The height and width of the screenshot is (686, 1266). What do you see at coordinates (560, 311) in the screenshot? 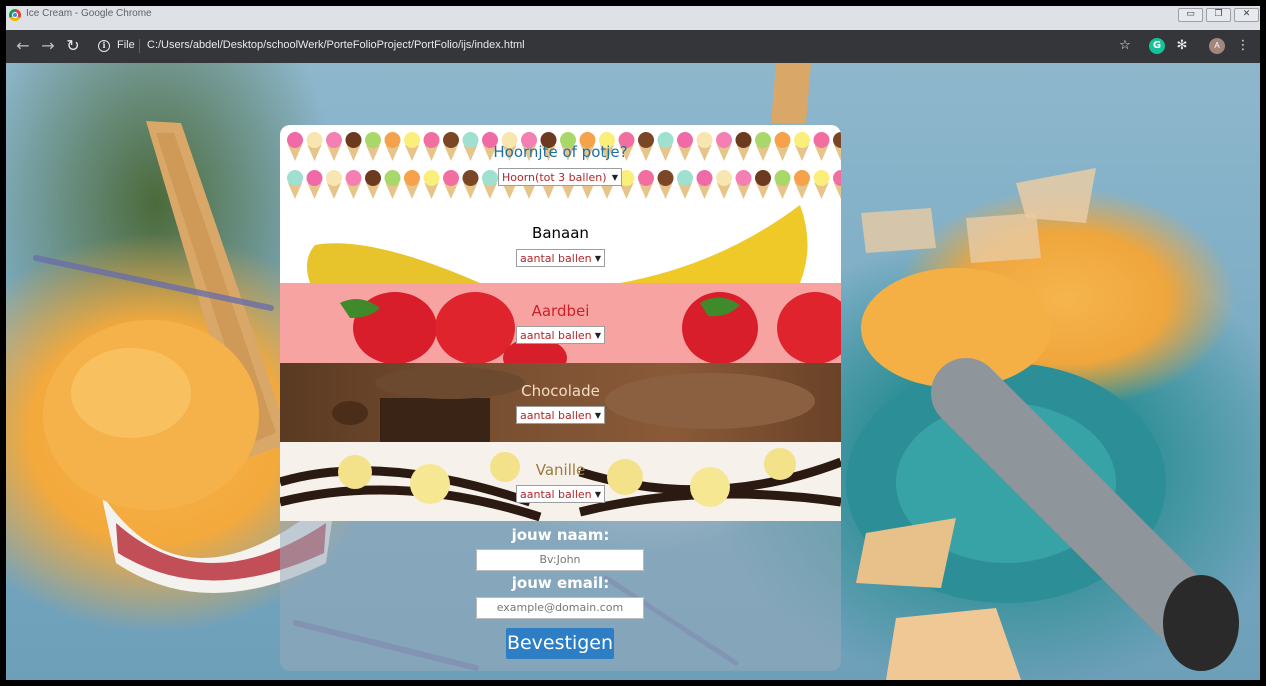
I see `flavor-title-strawberry: Aardbei` at bounding box center [560, 311].